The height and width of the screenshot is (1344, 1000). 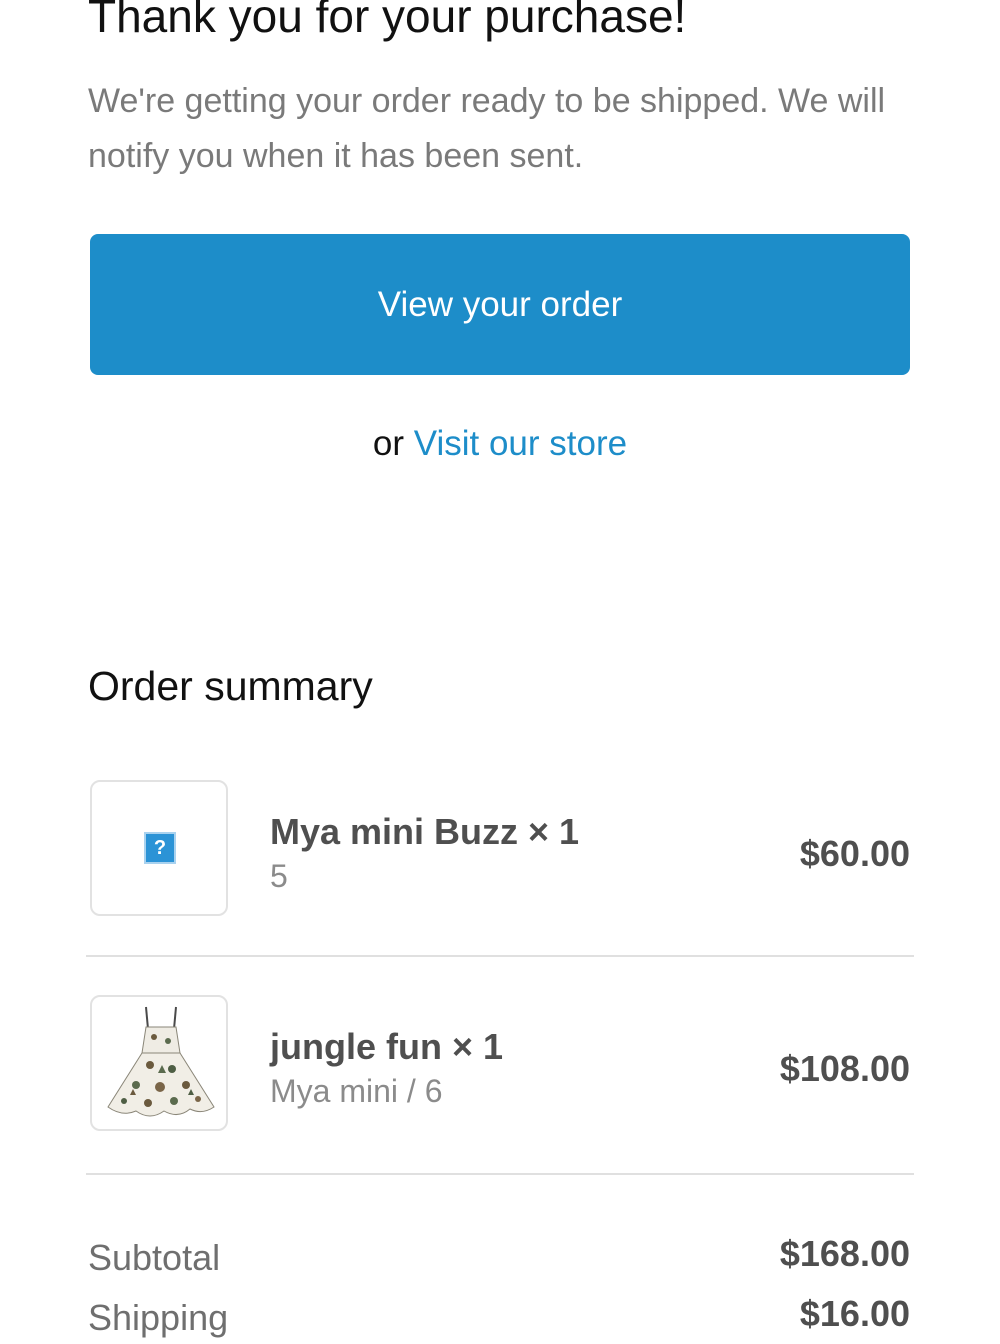 I want to click on page-title: Thank you for your purchase!, so click(x=387, y=21).